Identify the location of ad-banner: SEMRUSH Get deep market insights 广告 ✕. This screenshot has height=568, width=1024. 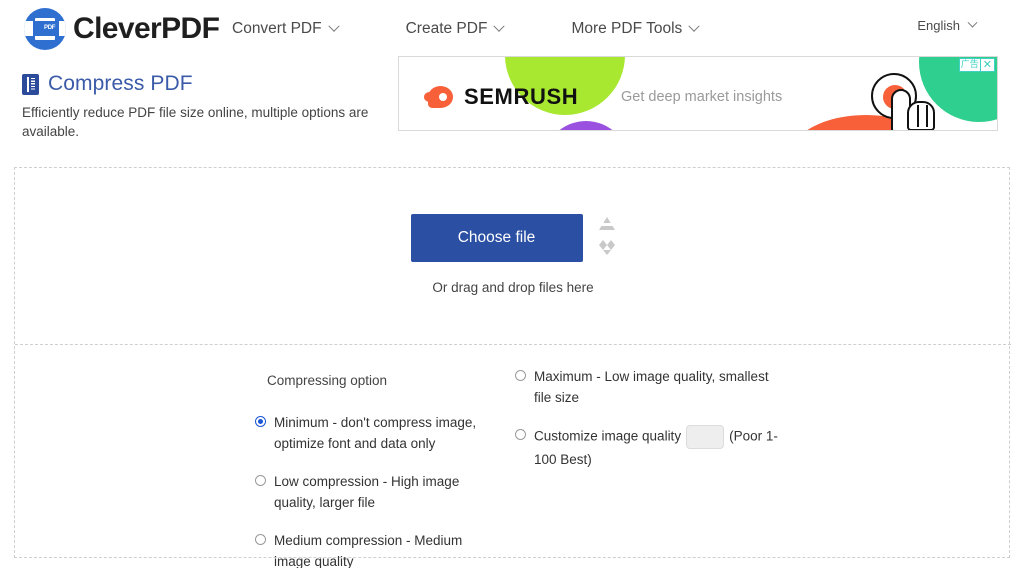
(698, 93).